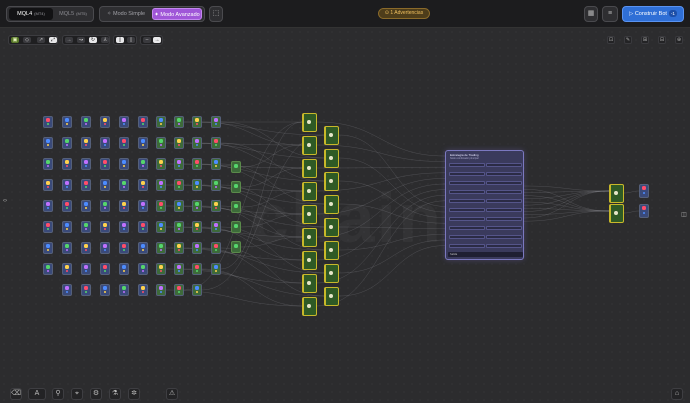 Image resolution: width=690 pixels, height=403 pixels. I want to click on flask-button: ⚗, so click(115, 394).